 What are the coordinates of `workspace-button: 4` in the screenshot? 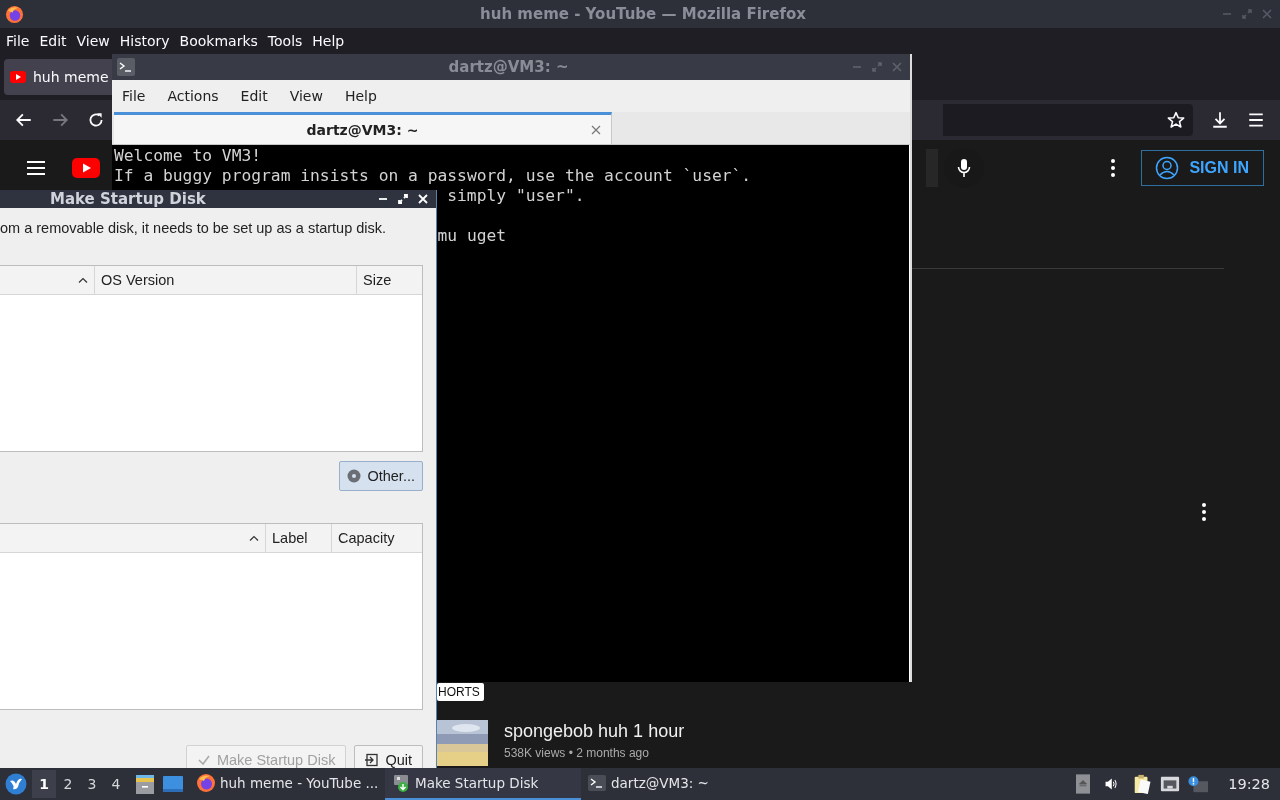 It's located at (116, 784).